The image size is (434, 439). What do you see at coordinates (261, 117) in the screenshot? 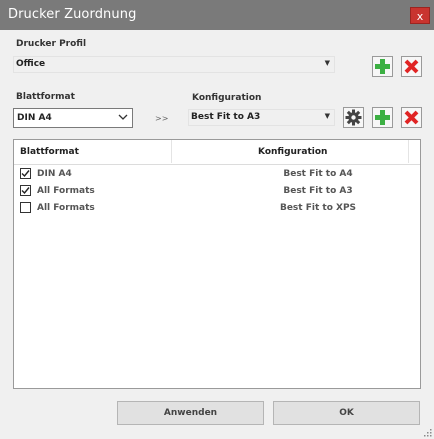
I see `configuration-dropdown: Best Fit to A3 ▼` at bounding box center [261, 117].